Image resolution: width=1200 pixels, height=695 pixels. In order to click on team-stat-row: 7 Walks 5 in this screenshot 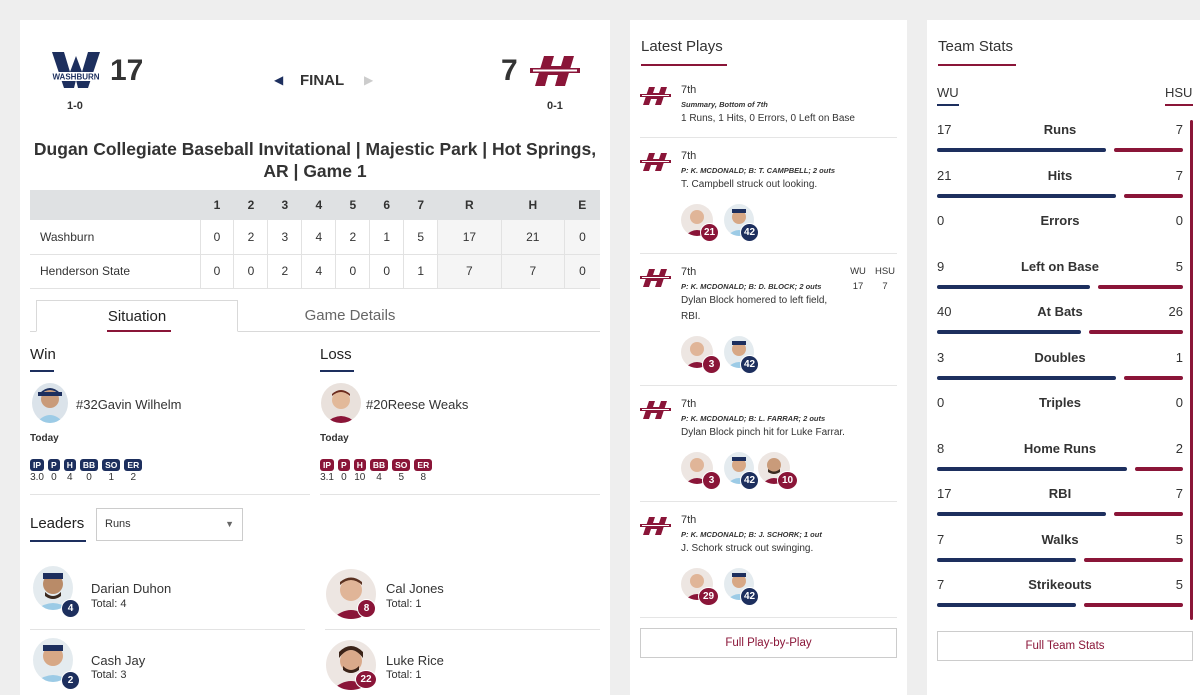, I will do `click(1060, 552)`.